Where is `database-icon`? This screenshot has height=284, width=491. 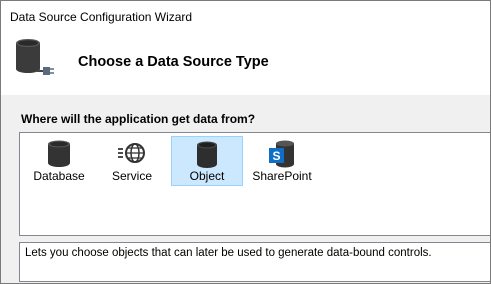
database-icon is located at coordinates (59, 153).